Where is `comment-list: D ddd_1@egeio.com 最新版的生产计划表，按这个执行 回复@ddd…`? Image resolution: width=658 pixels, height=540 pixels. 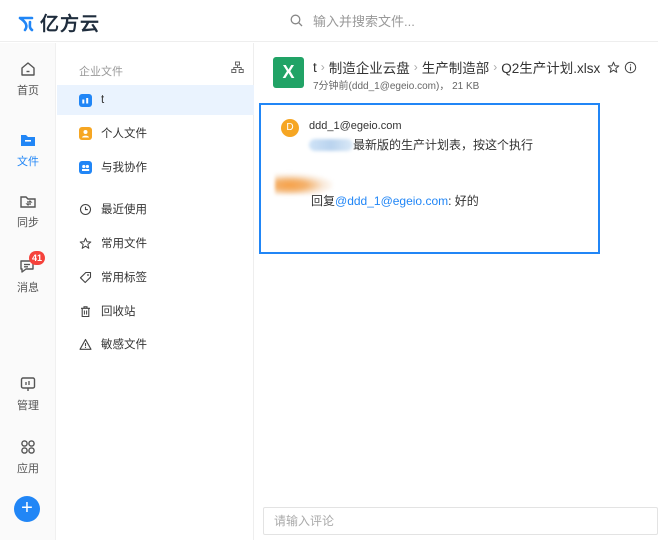 comment-list: D ddd_1@egeio.com 最新版的生产计划表，按这个执行 回复@ddd… is located at coordinates (429, 178).